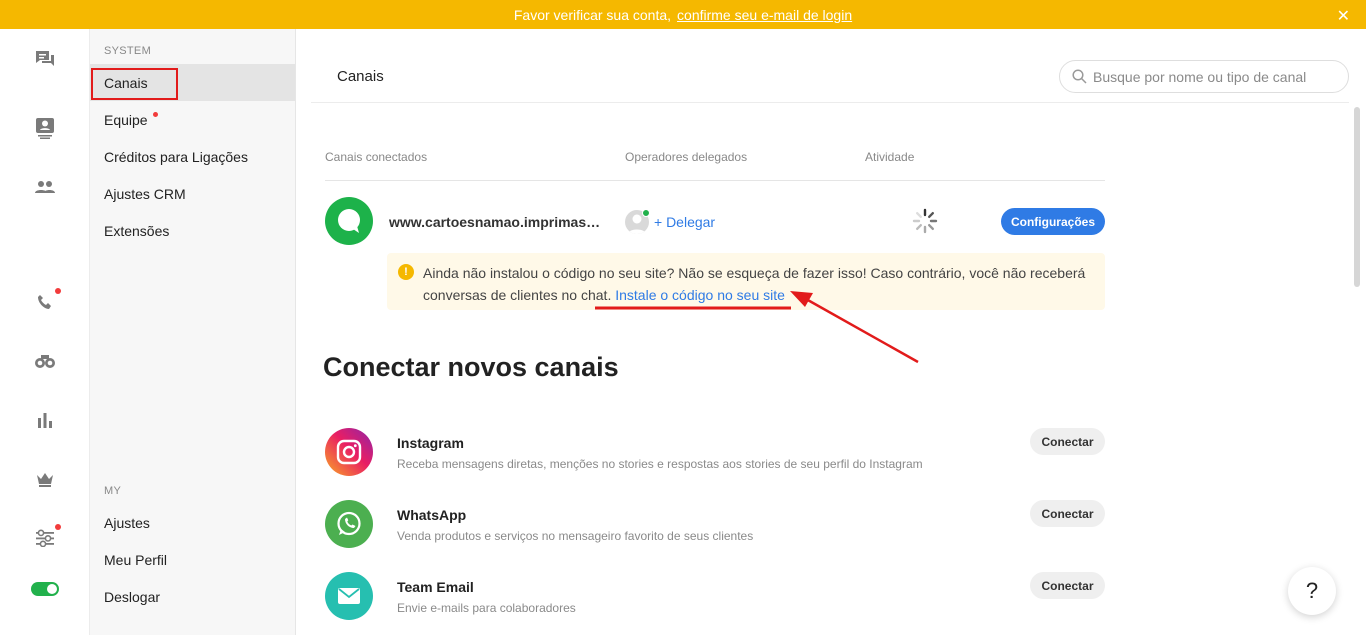 This screenshot has width=1366, height=635. Describe the element at coordinates (1067, 441) in the screenshot. I see `connect-instagram-button: Conectar` at that location.